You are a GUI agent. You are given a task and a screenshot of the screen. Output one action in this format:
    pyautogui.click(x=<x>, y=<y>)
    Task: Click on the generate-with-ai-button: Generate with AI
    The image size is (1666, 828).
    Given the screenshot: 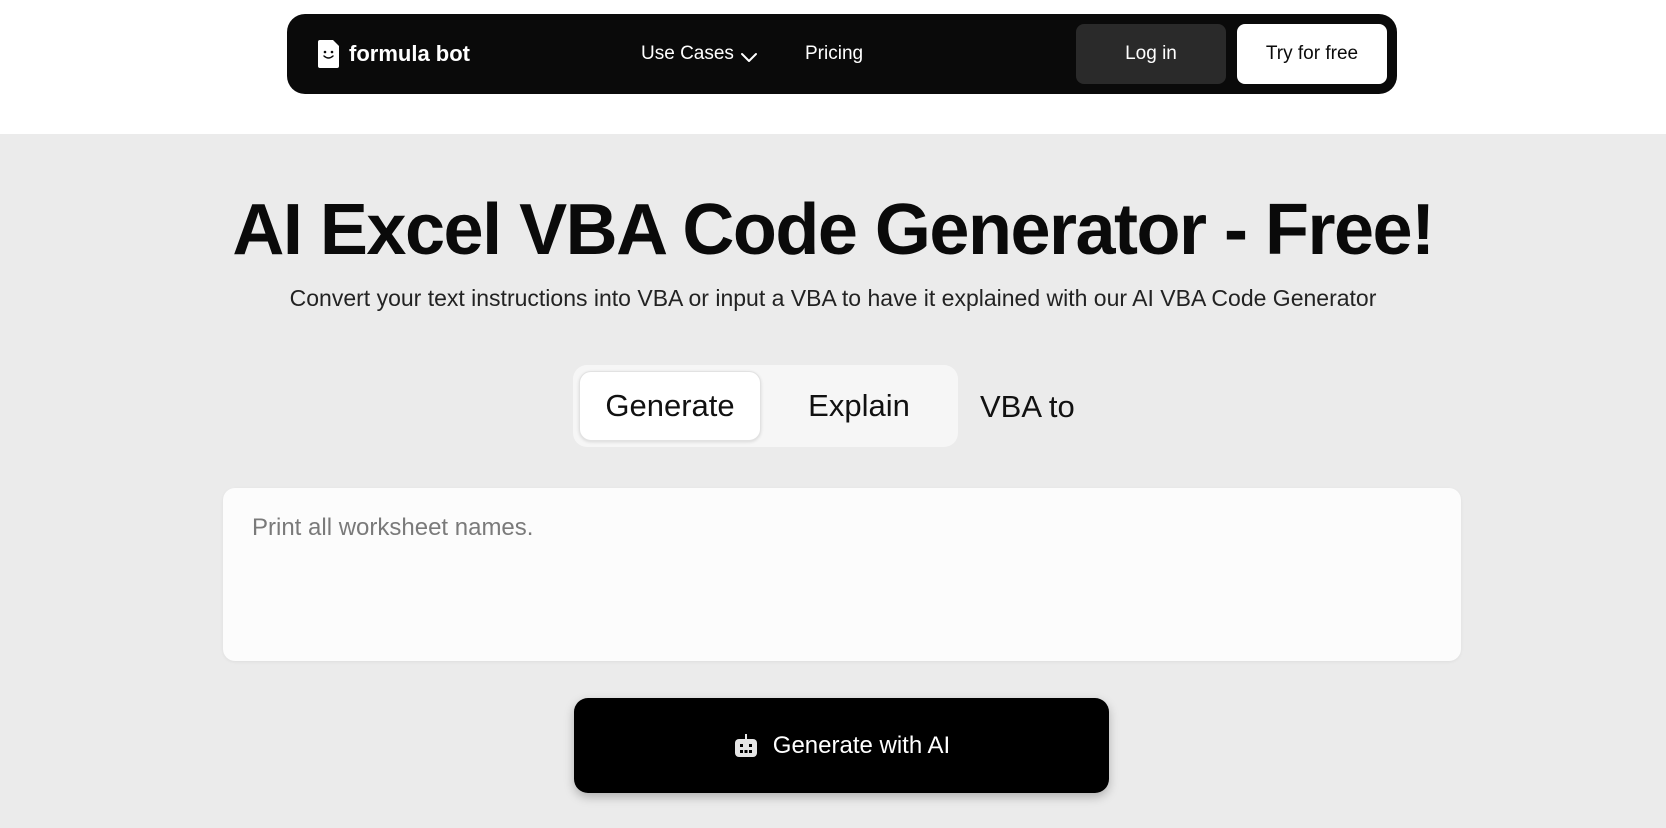 What is the action you would take?
    pyautogui.click(x=841, y=745)
    